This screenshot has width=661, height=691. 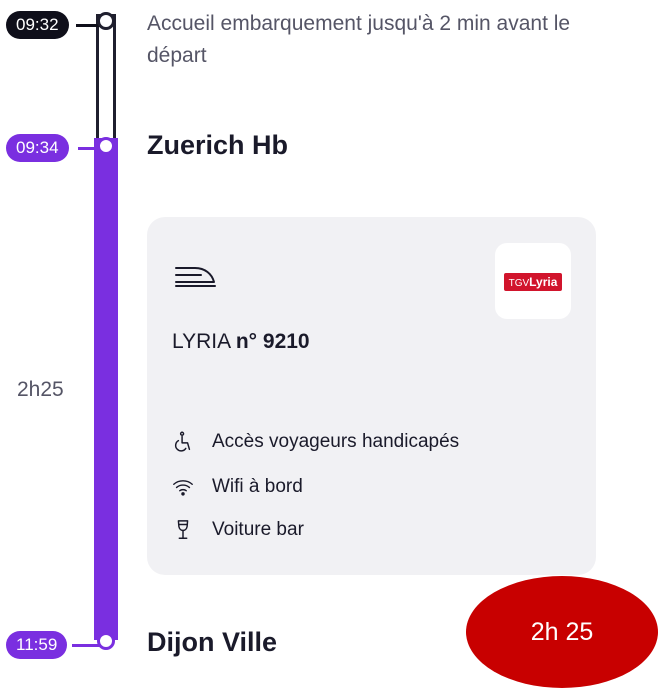 What do you see at coordinates (195, 277) in the screenshot?
I see `train-icon` at bounding box center [195, 277].